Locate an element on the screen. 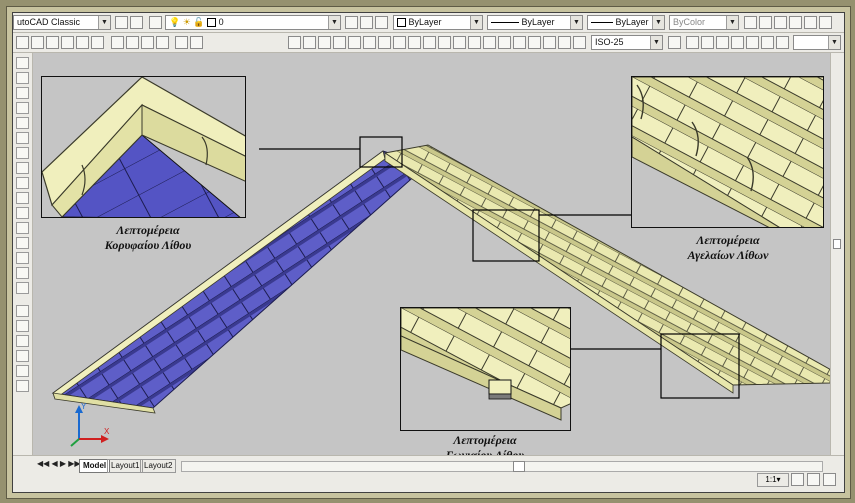 The height and width of the screenshot is (503, 855). back-view-icon is located at coordinates (37, 42).